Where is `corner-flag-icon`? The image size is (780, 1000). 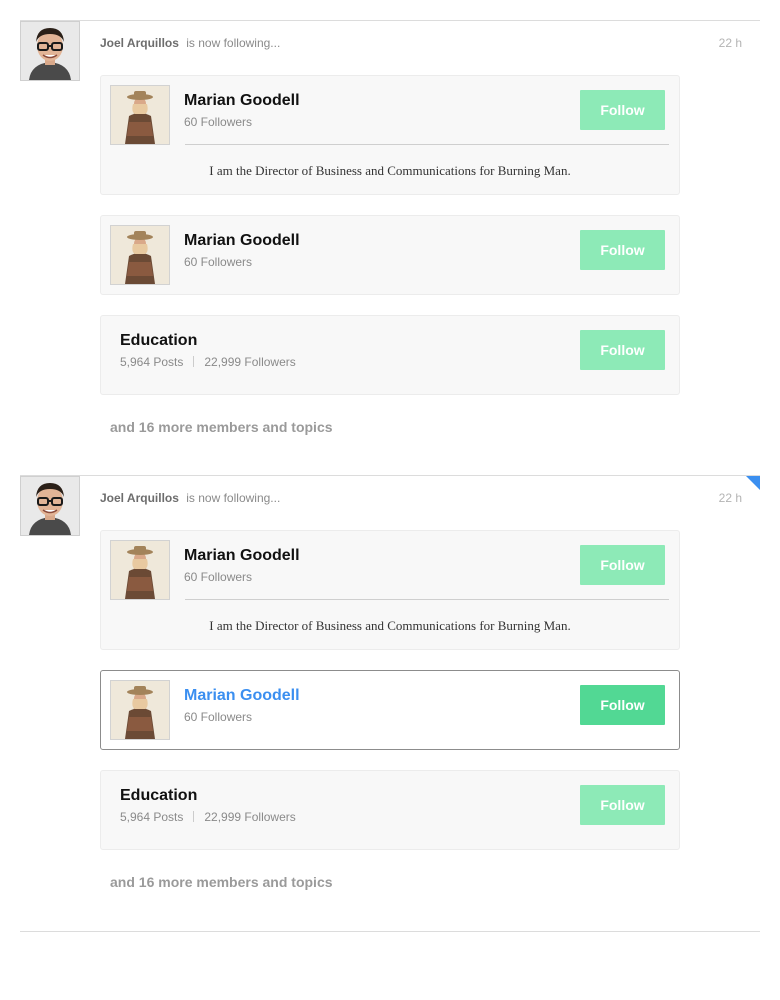
corner-flag-icon is located at coordinates (753, 483).